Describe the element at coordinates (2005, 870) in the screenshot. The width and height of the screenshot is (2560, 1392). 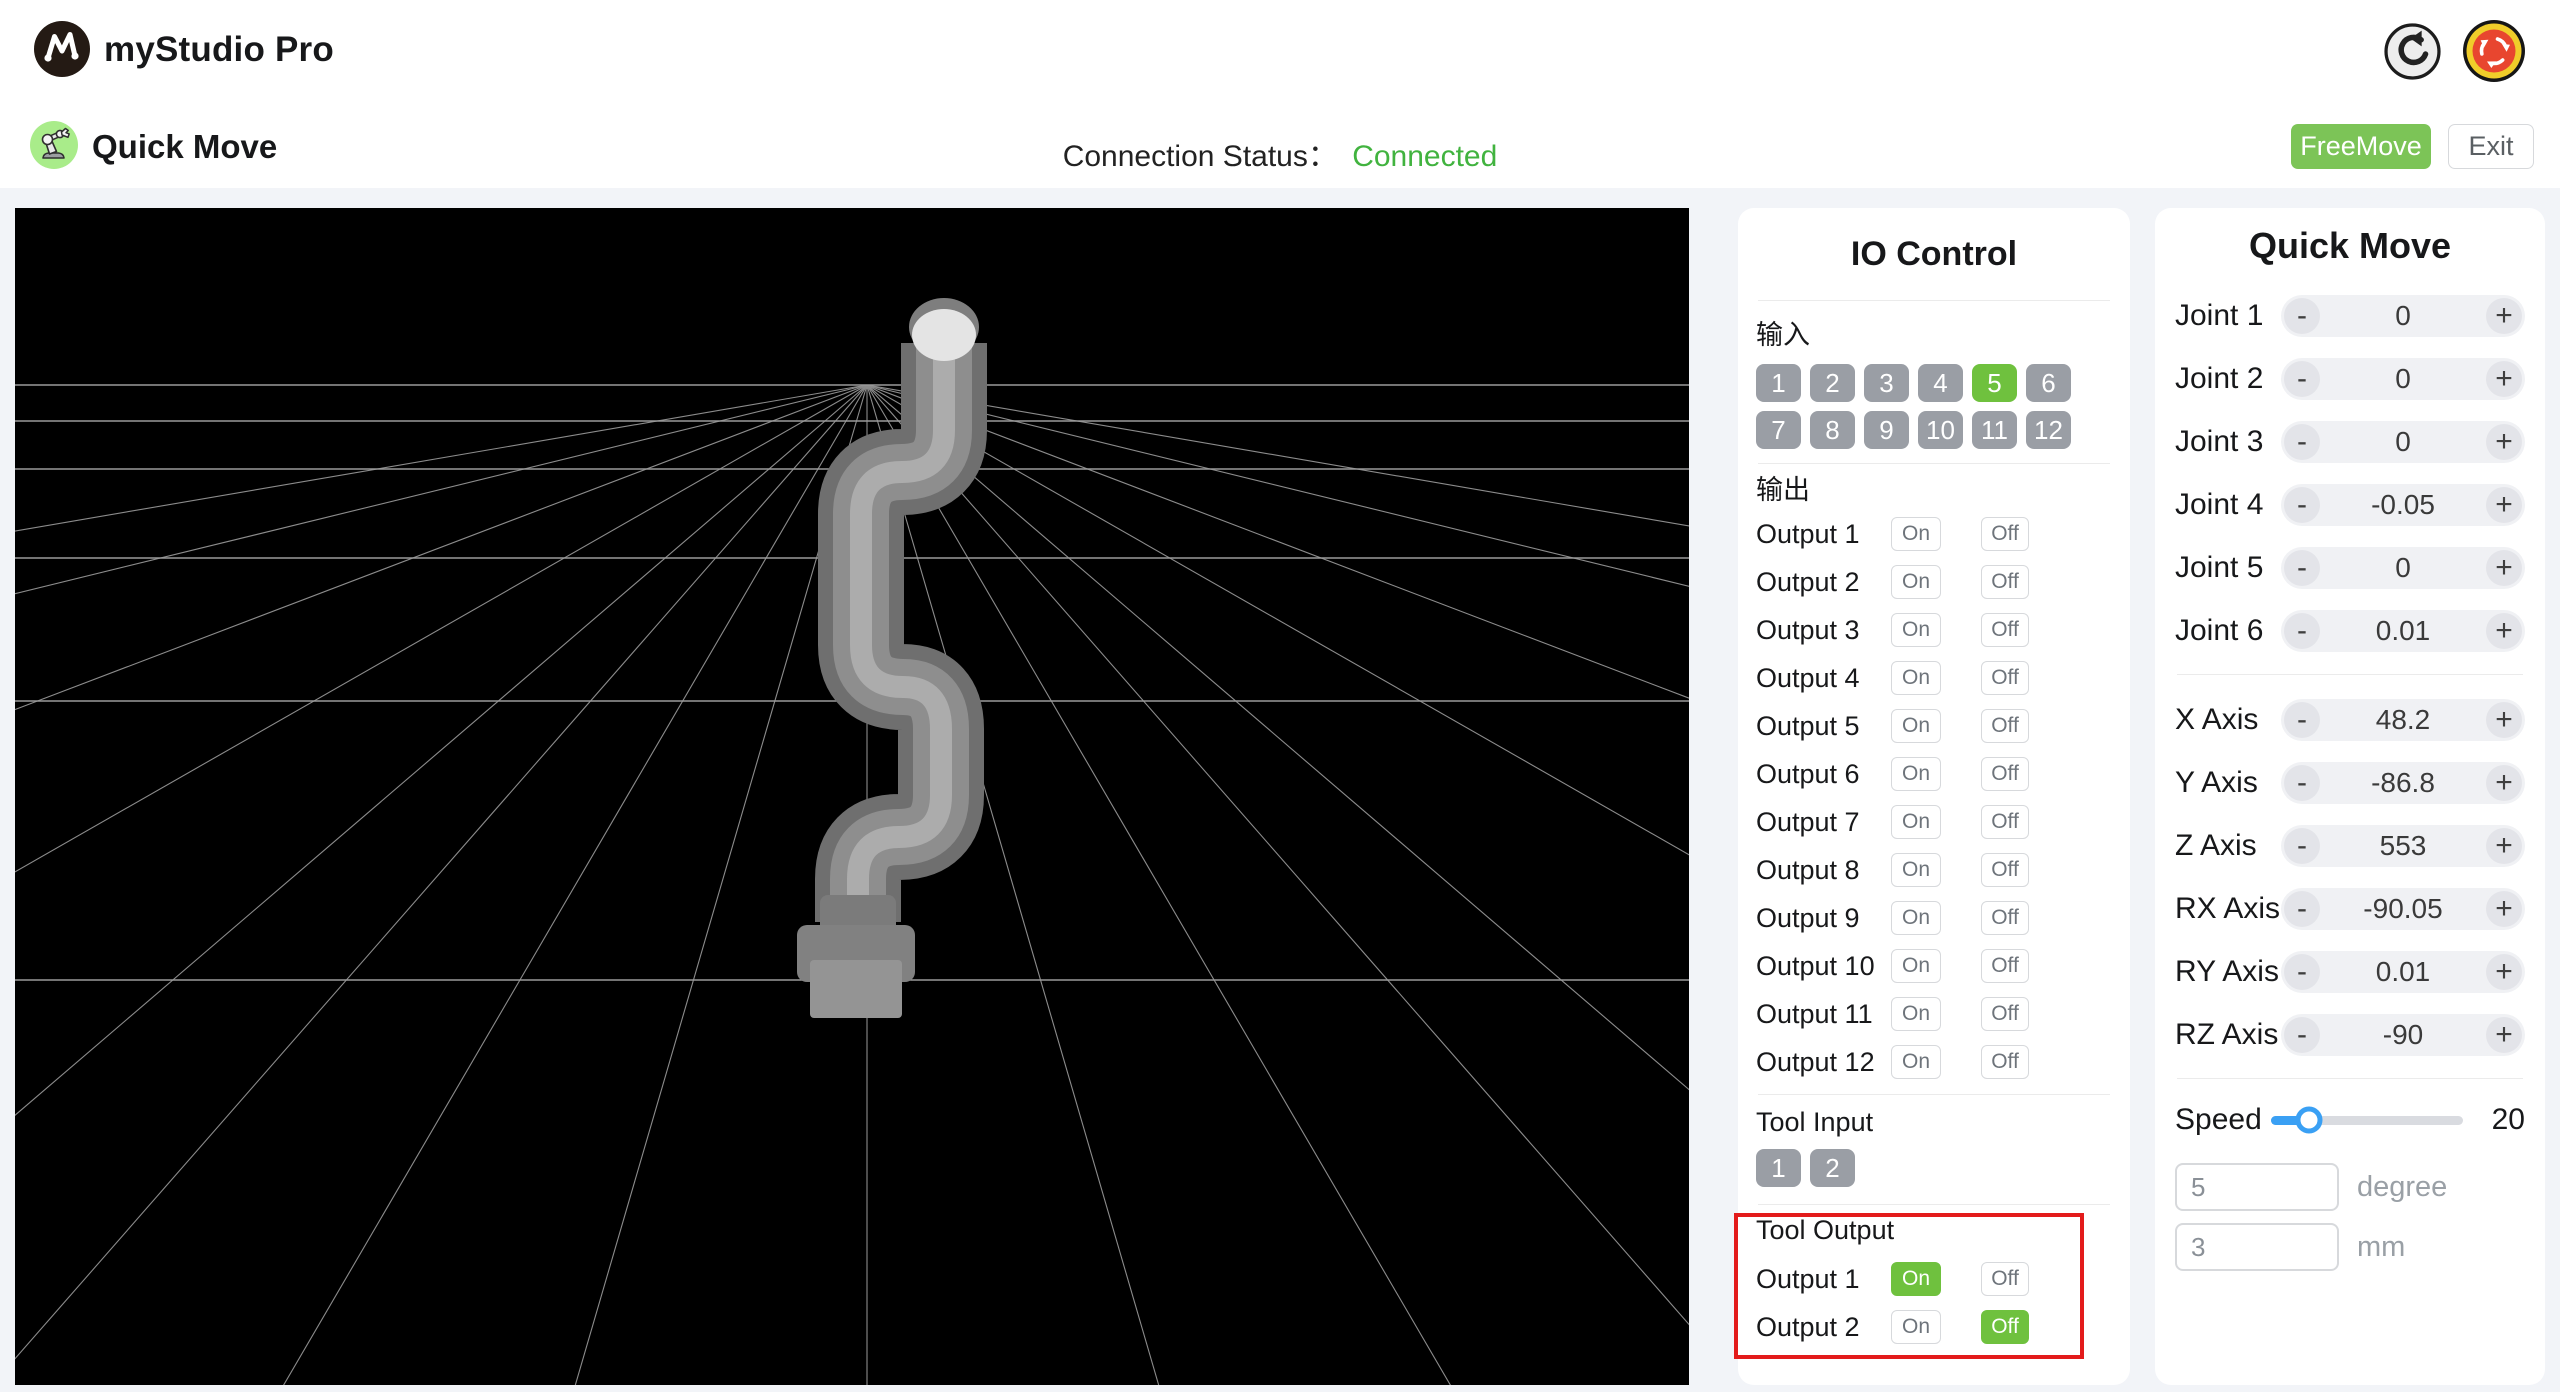
I see `output-8-off-button: Off` at that location.